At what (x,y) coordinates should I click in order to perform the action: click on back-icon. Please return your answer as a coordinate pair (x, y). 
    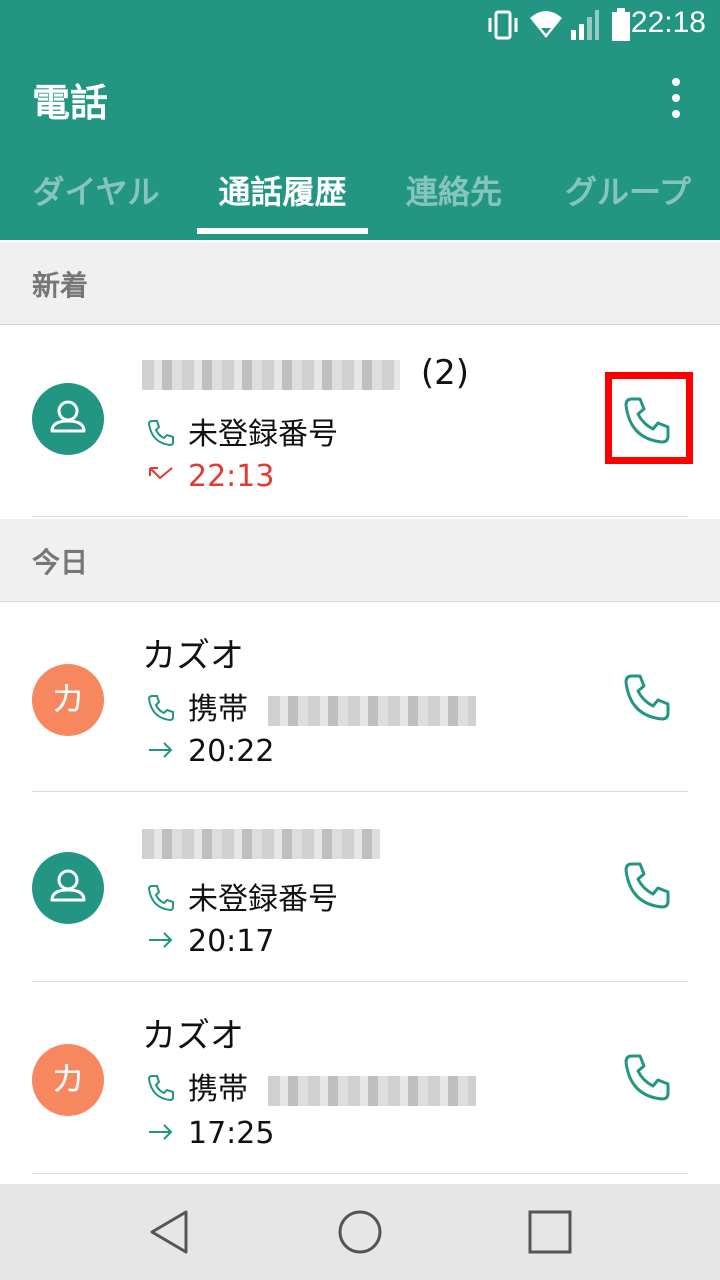
    Looking at the image, I should click on (170, 1232).